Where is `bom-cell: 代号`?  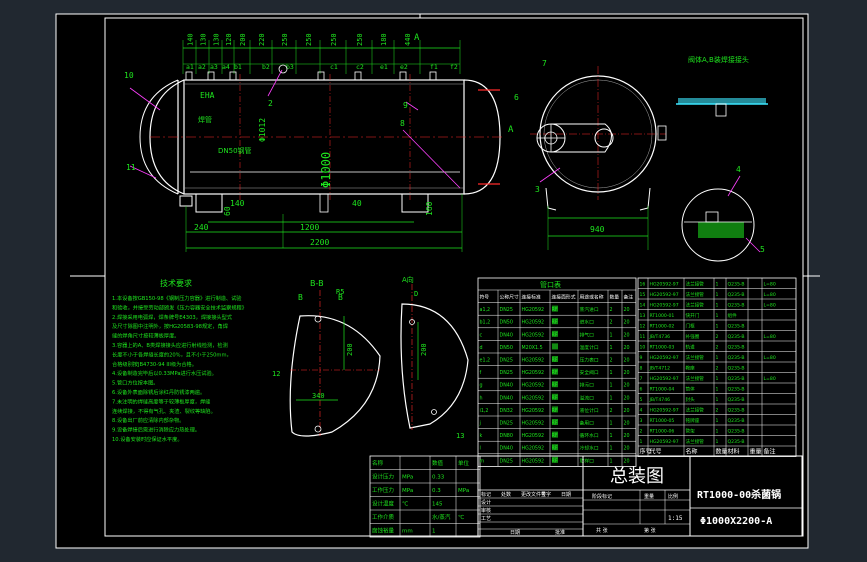 bom-cell: 代号 is located at coordinates (656, 452).